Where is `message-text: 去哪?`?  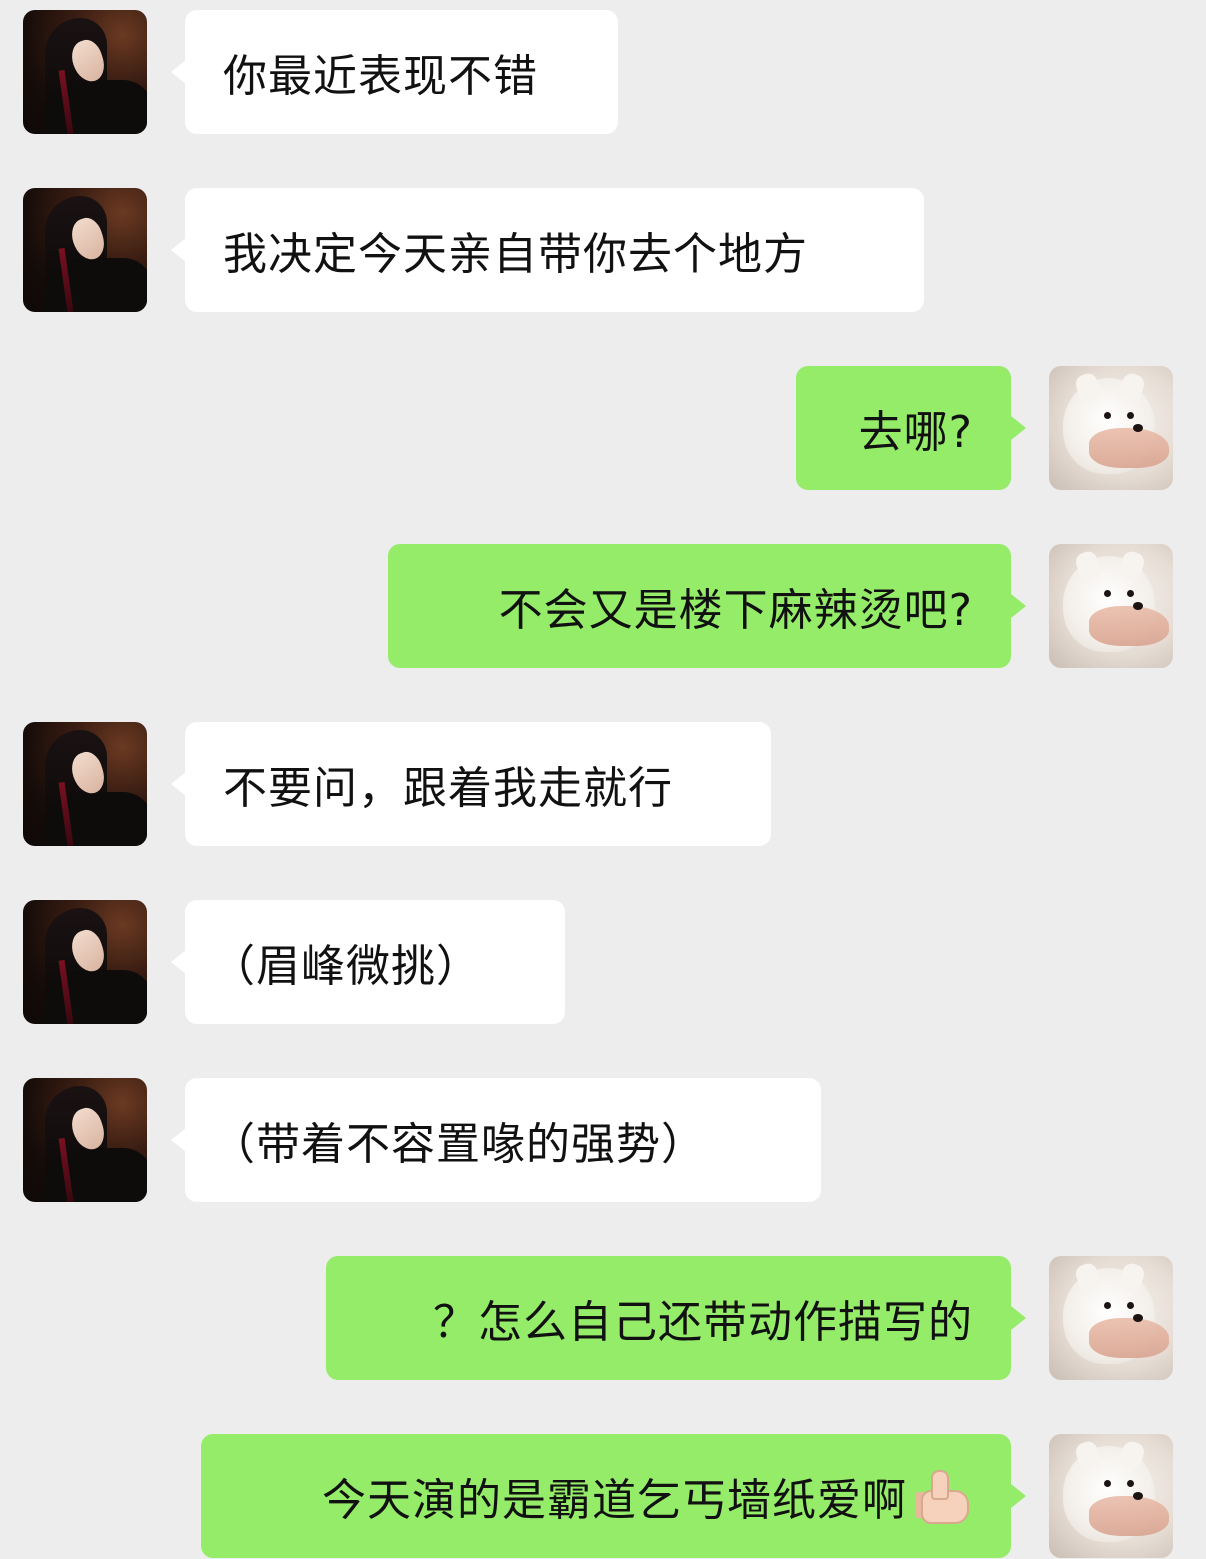 message-text: 去哪? is located at coordinates (915, 432).